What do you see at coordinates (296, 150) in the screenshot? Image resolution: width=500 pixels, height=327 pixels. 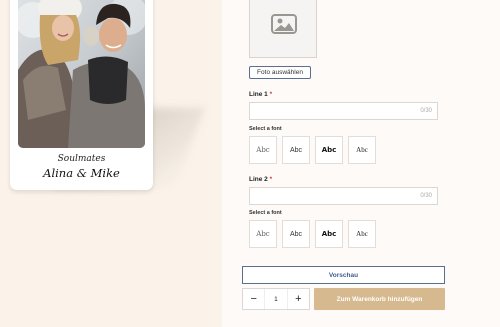 I see `line1-font-option-2: Abc` at bounding box center [296, 150].